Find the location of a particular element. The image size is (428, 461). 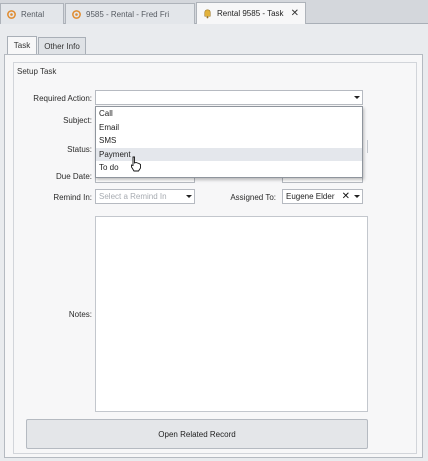

remind-in-select: Select a Remind In is located at coordinates (145, 196).